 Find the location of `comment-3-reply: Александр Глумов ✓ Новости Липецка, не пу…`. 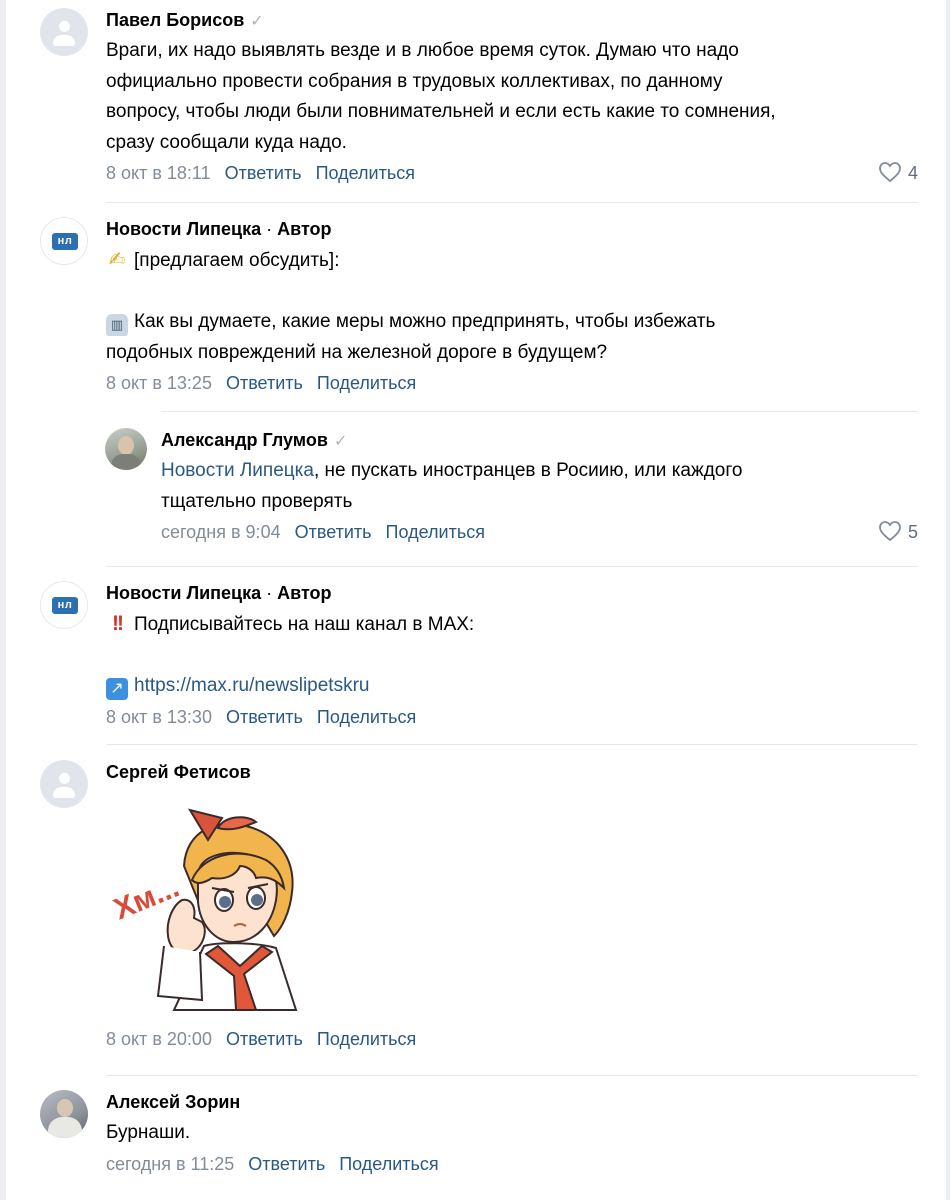

comment-3-reply: Александр Глумов ✓ Новости Липецка, не пу… is located at coordinates (511, 486).